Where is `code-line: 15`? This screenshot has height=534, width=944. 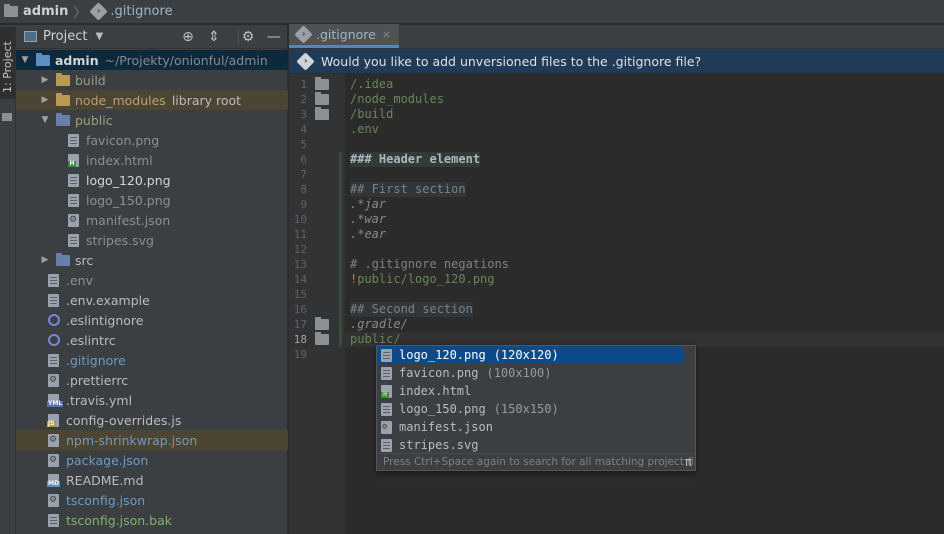 code-line: 15 is located at coordinates (616, 294).